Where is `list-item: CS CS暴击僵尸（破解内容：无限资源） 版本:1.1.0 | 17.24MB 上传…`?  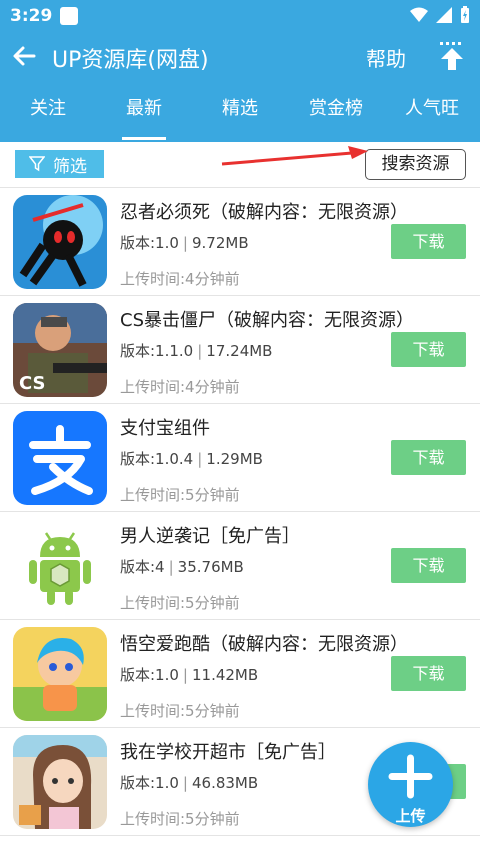
list-item: CS CS暴击僵尸（破解内容：无限资源） 版本:1.1.0 | 17.24MB 上传… is located at coordinates (240, 350).